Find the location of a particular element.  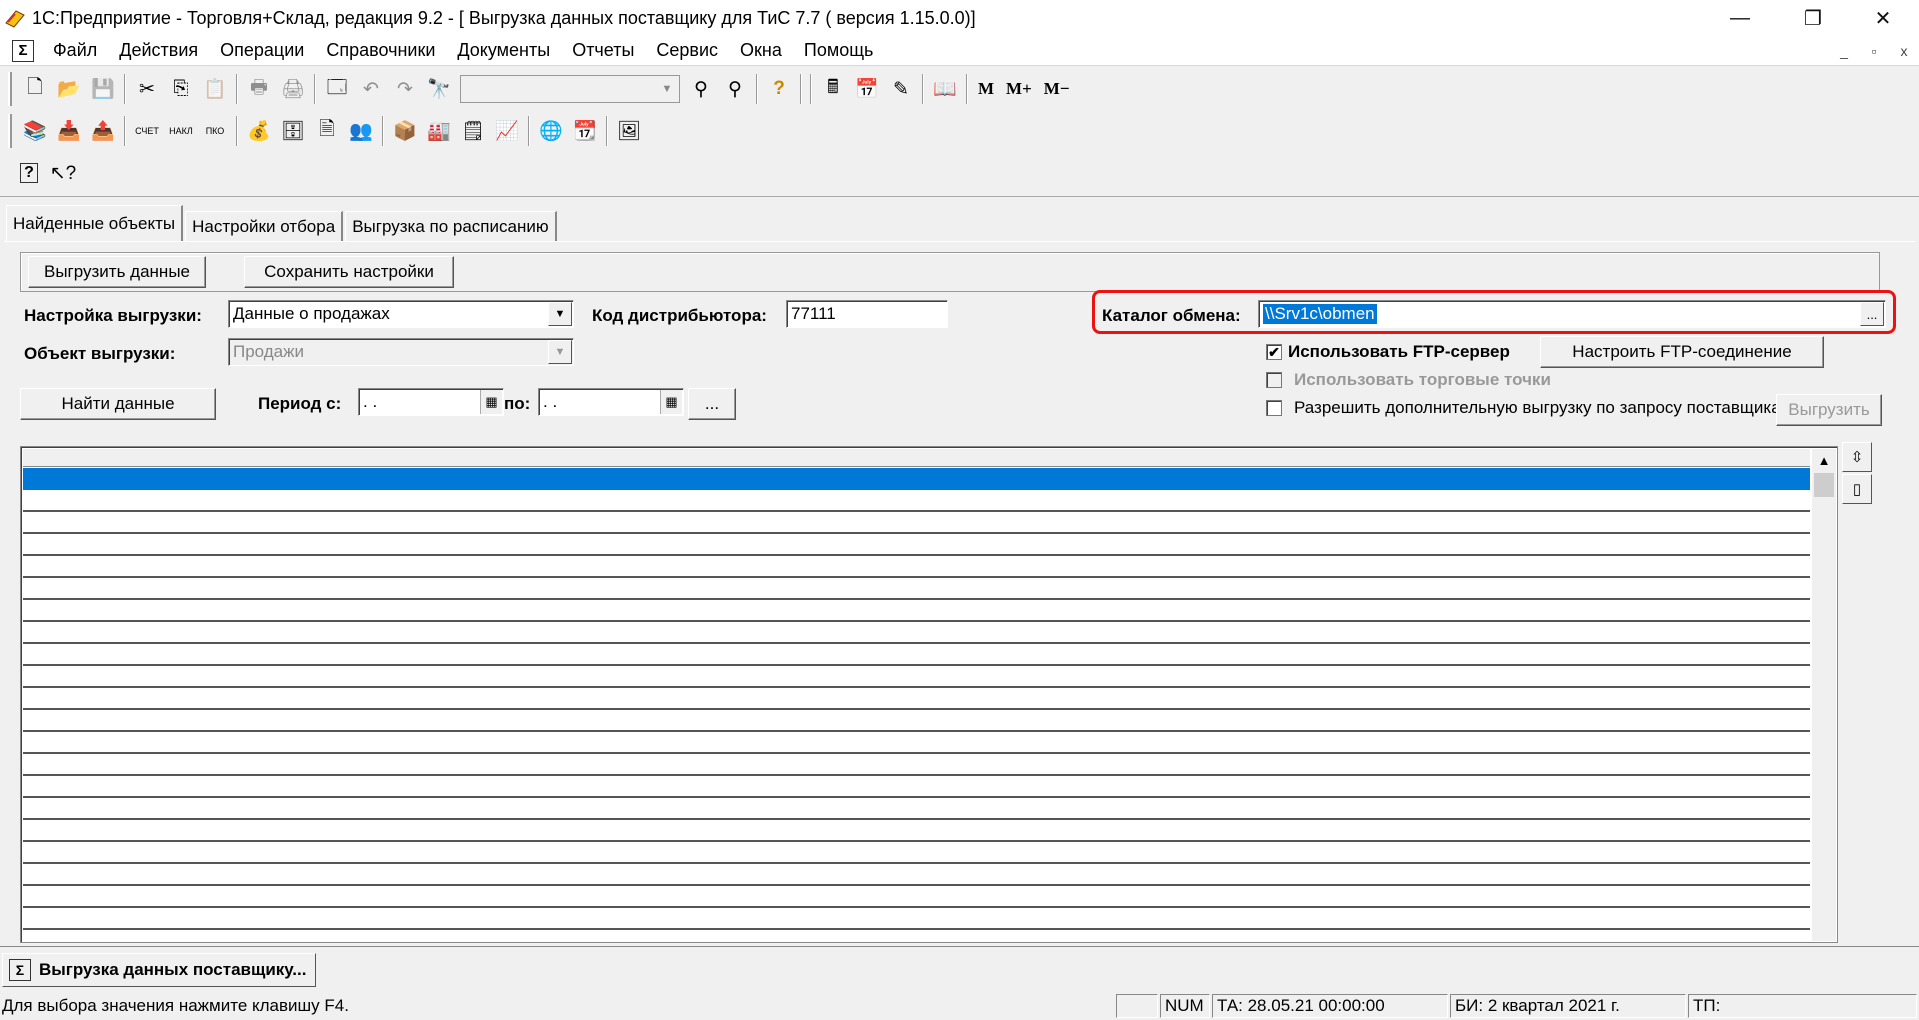

document-icon: 🗎 is located at coordinates (327, 131).